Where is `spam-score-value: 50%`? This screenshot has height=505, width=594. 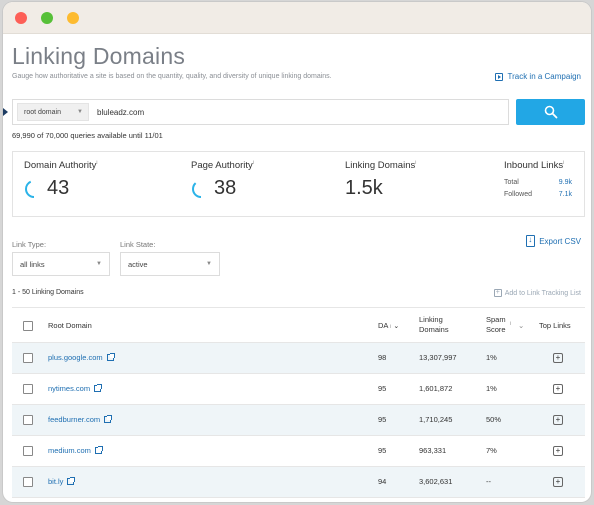 spam-score-value: 50% is located at coordinates (494, 419).